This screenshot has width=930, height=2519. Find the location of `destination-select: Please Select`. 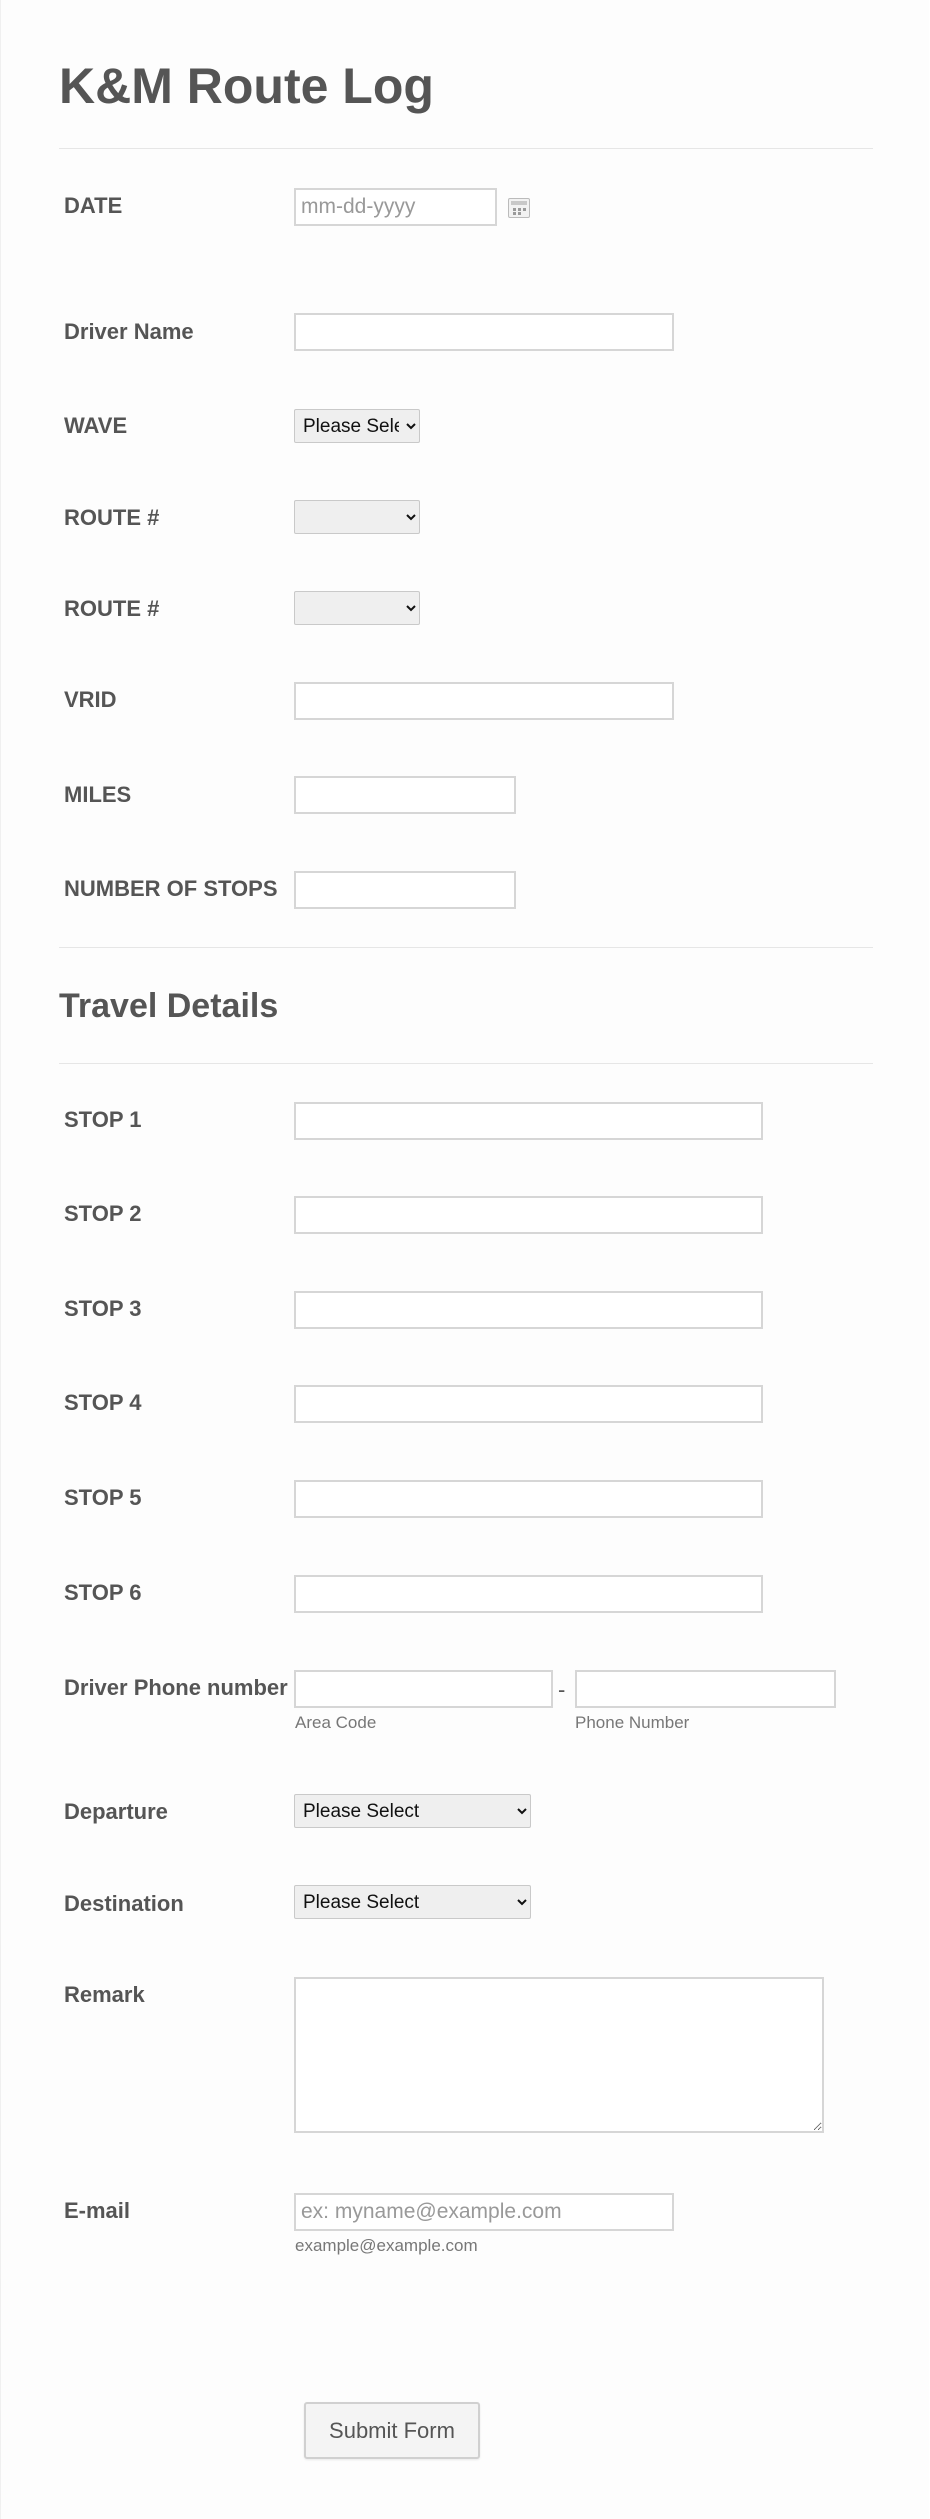

destination-select: Please Select is located at coordinates (412, 1902).